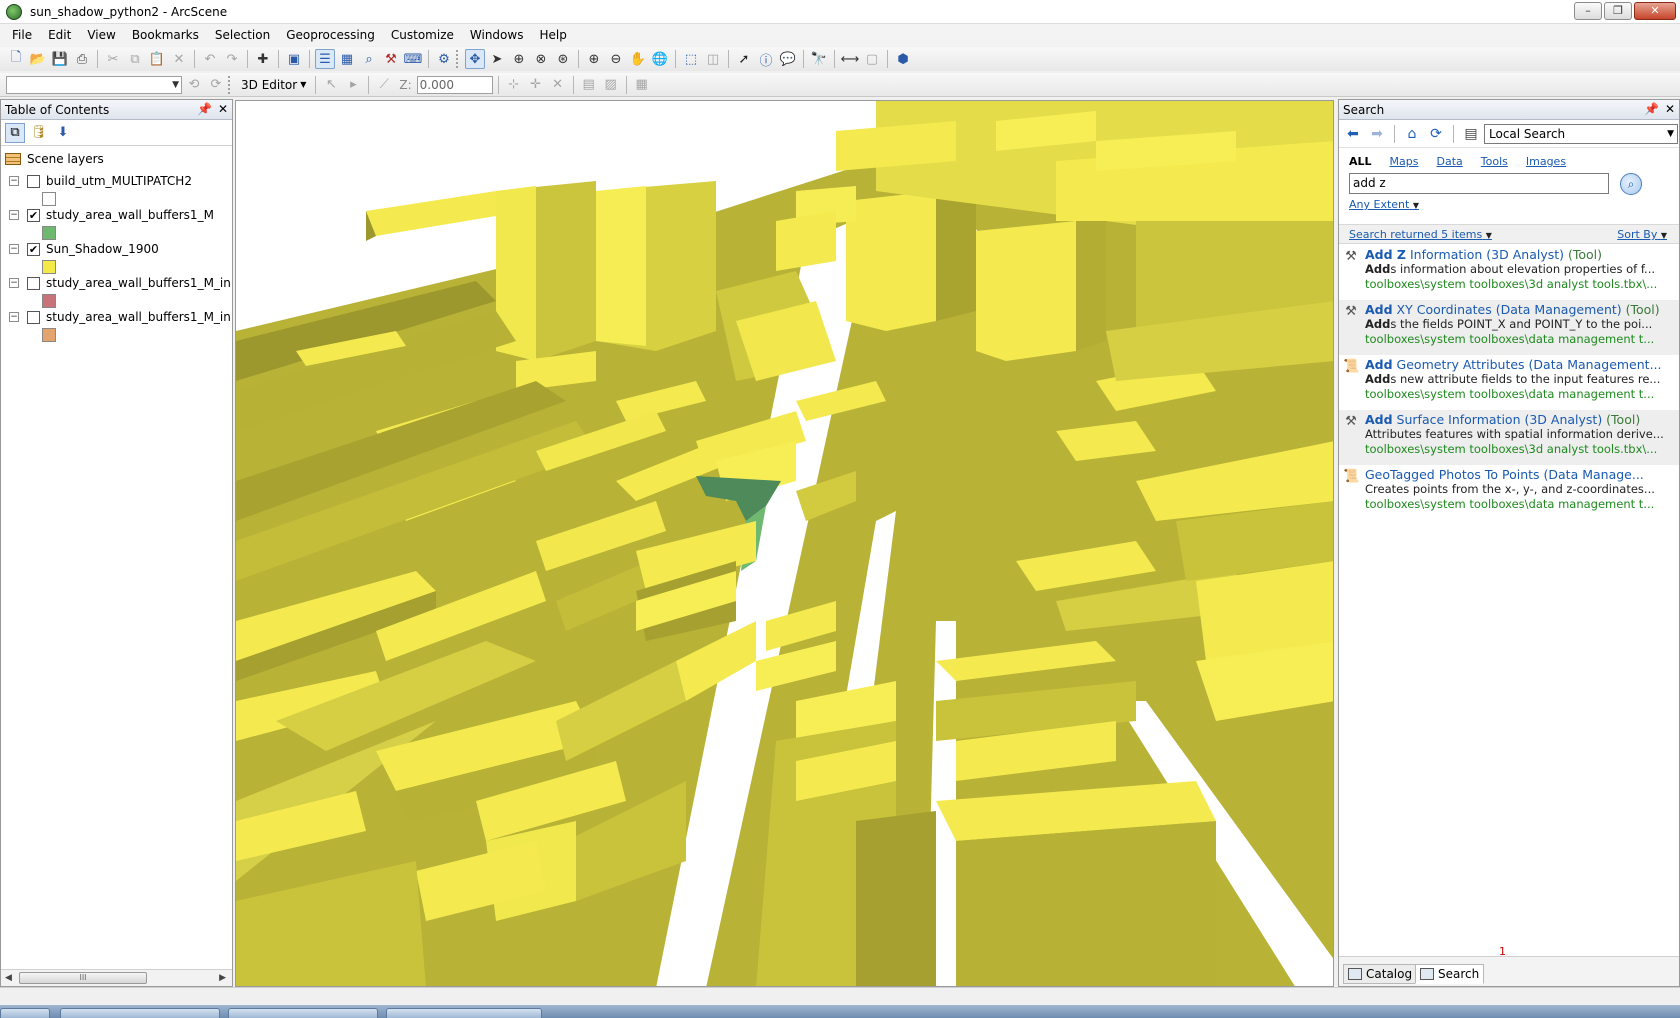 The width and height of the screenshot is (1680, 1018). Describe the element at coordinates (8, 978) in the screenshot. I see `scroll-left-icon: ◀` at that location.